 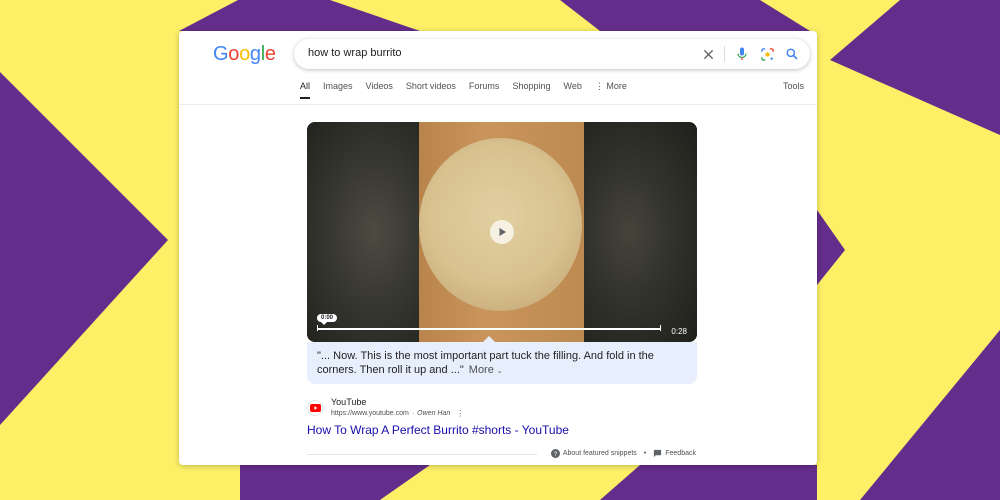 What do you see at coordinates (370, 413) in the screenshot?
I see `url-text: https://www.youtube.com` at bounding box center [370, 413].